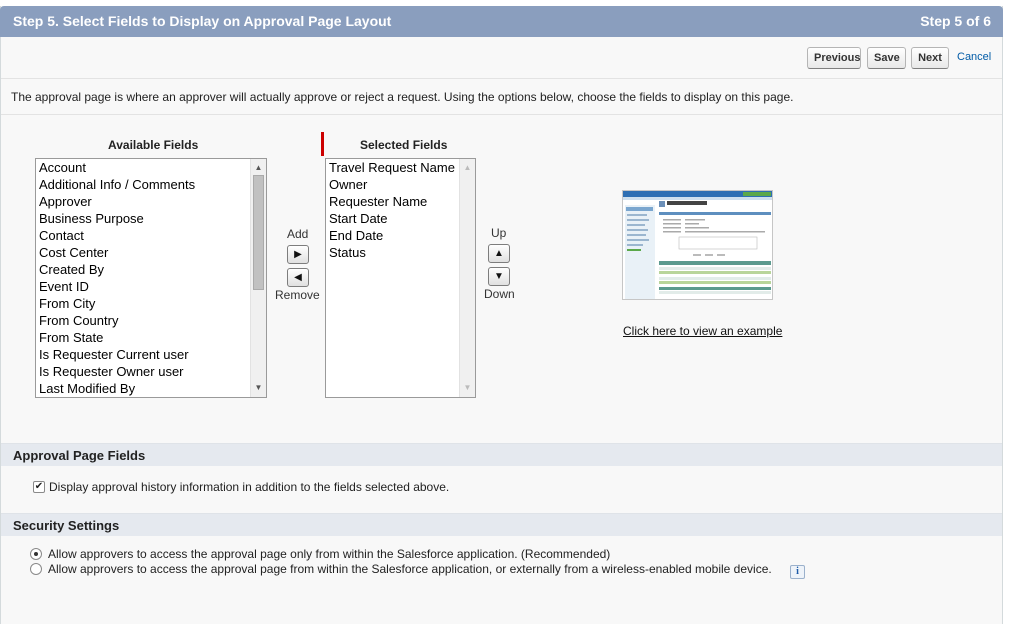  What do you see at coordinates (797, 572) in the screenshot?
I see `info-icon: i` at bounding box center [797, 572].